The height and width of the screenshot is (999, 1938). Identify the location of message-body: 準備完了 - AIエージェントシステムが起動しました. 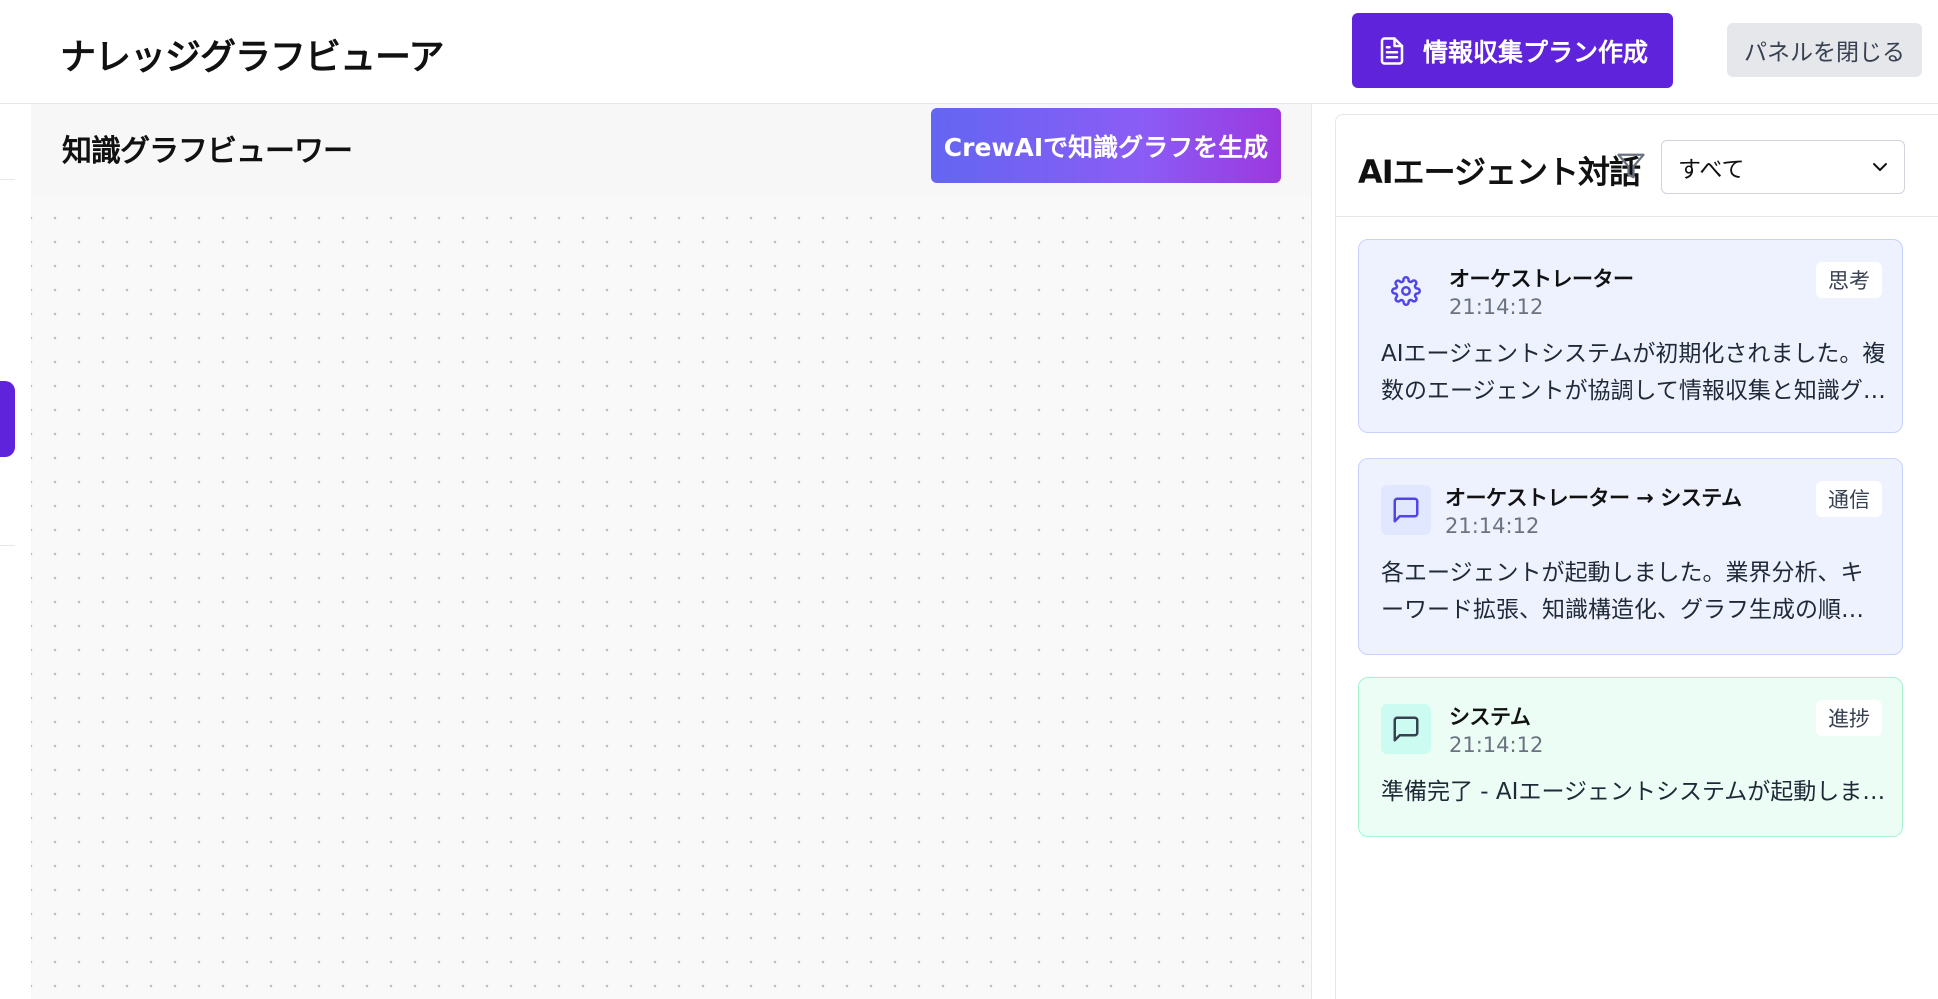
(1633, 792).